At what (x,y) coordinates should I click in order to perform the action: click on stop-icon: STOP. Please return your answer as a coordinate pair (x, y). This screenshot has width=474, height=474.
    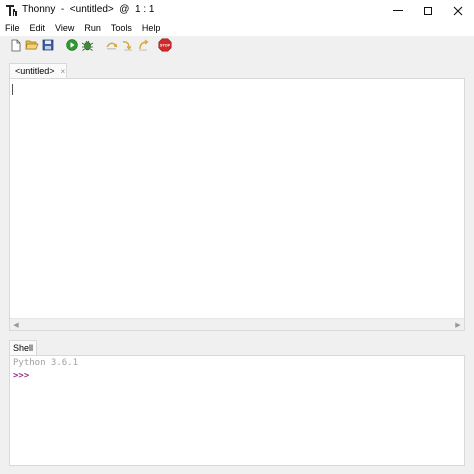
    Looking at the image, I should click on (165, 45).